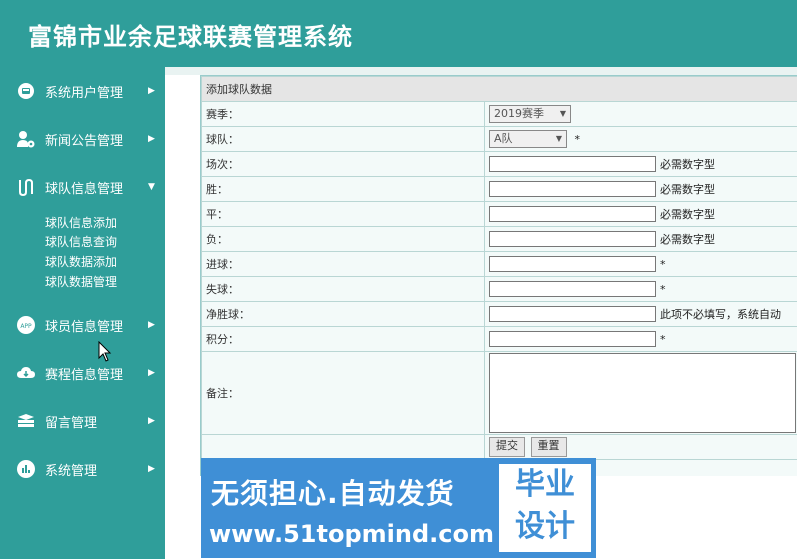  Describe the element at coordinates (572, 164) in the screenshot. I see `matches-input` at that location.